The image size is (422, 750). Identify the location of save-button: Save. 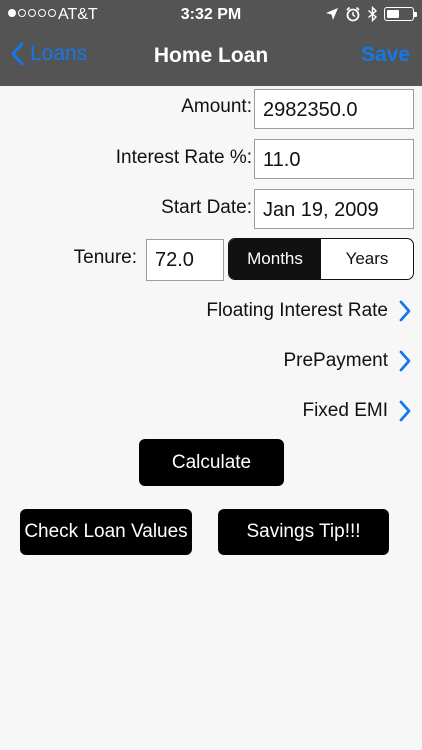
(385, 55).